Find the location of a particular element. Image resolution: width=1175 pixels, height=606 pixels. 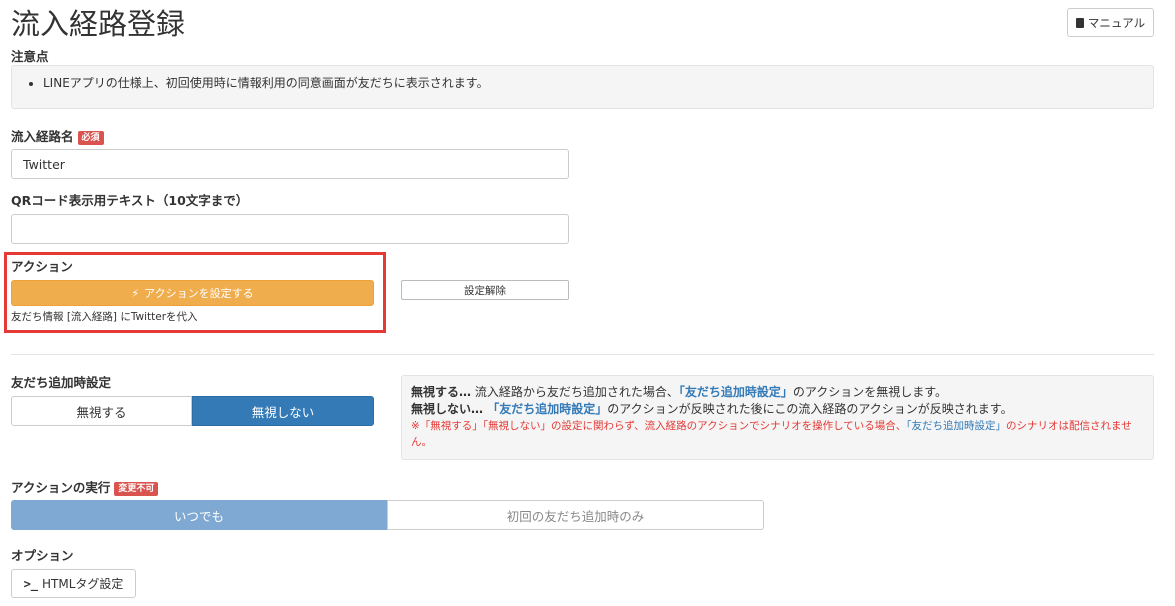

friend-add-setting-link-2: 「友だち追加時設定」 is located at coordinates (545, 409).